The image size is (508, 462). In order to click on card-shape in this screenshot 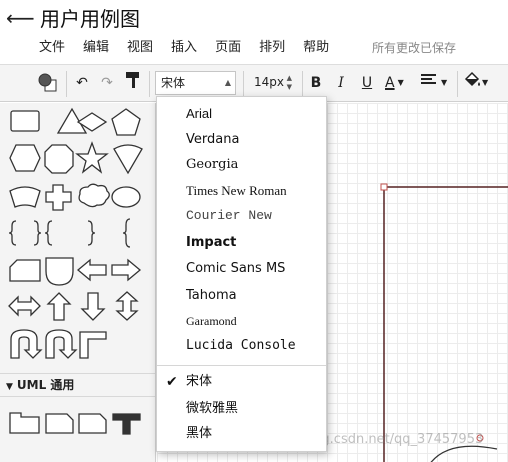, I will do `click(25, 270)`.